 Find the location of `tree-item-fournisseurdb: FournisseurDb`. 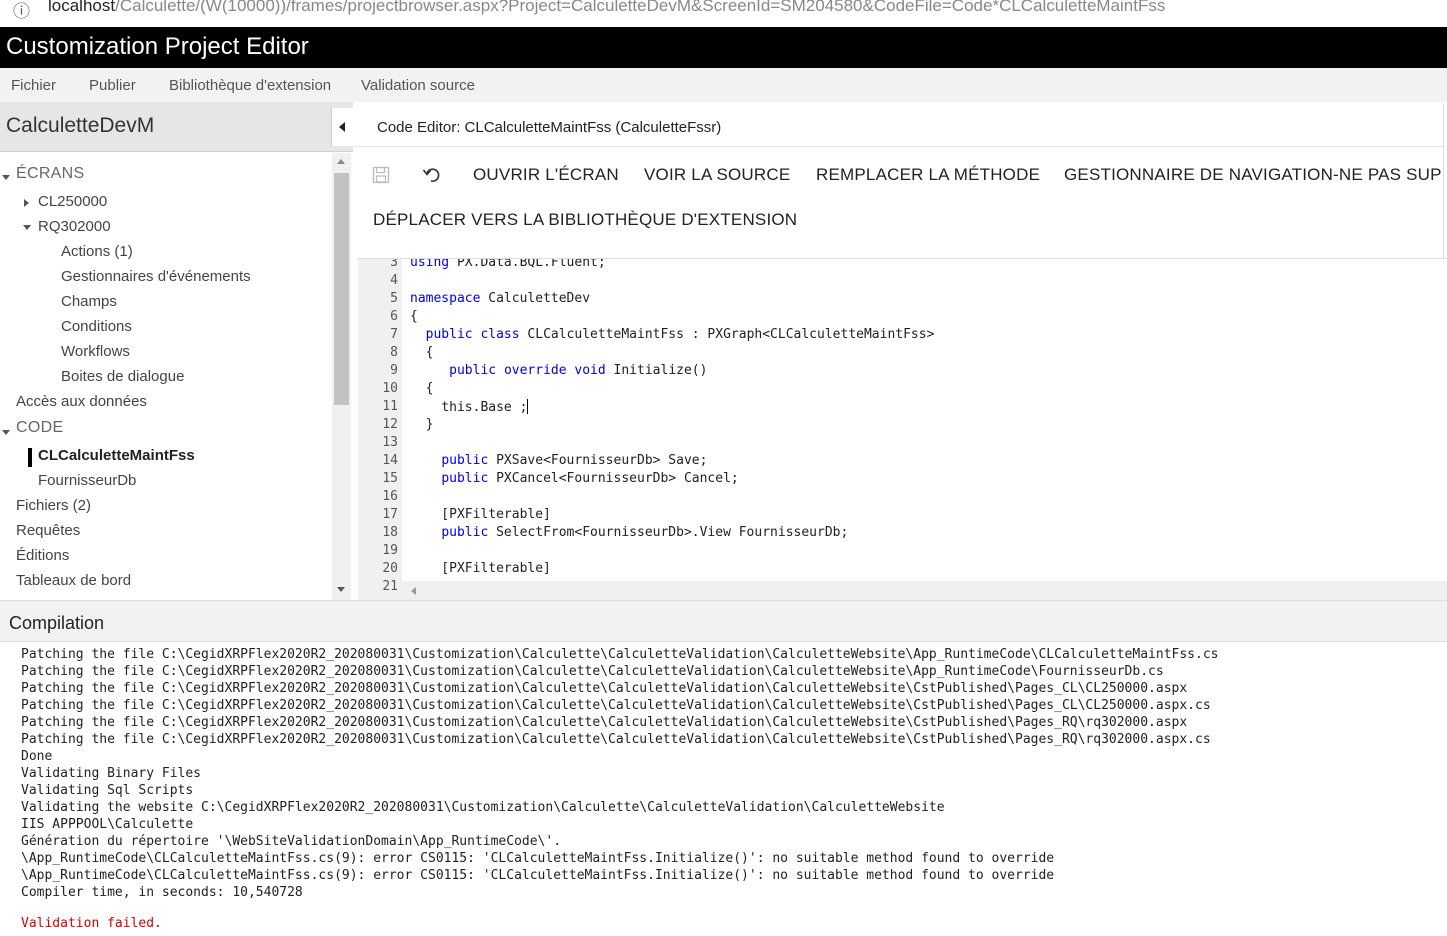

tree-item-fournisseurdb: FournisseurDb is located at coordinates (87, 480).